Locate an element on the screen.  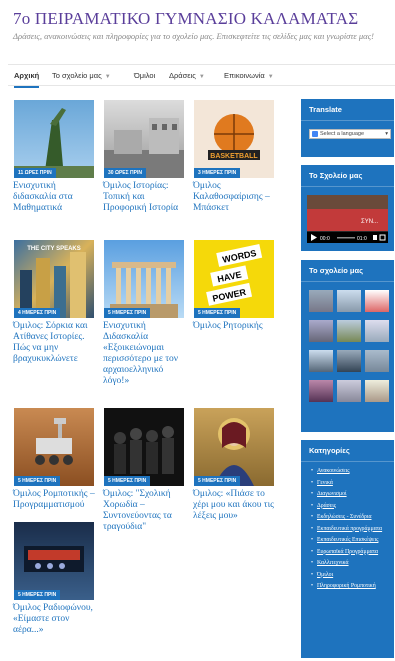
widget-title: Translate is located at coordinates (347, 110).